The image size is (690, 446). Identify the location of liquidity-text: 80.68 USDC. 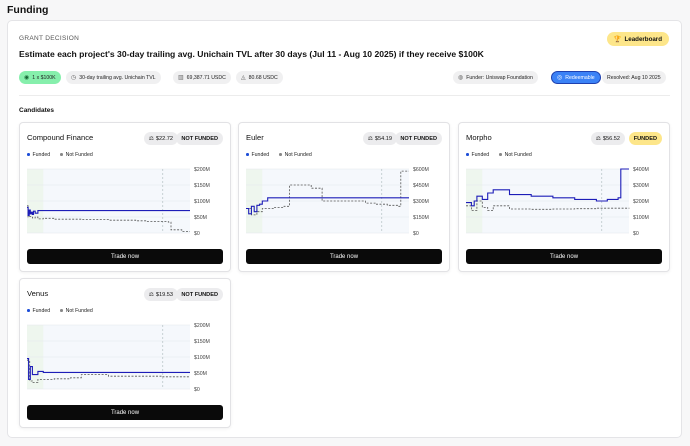
(263, 77).